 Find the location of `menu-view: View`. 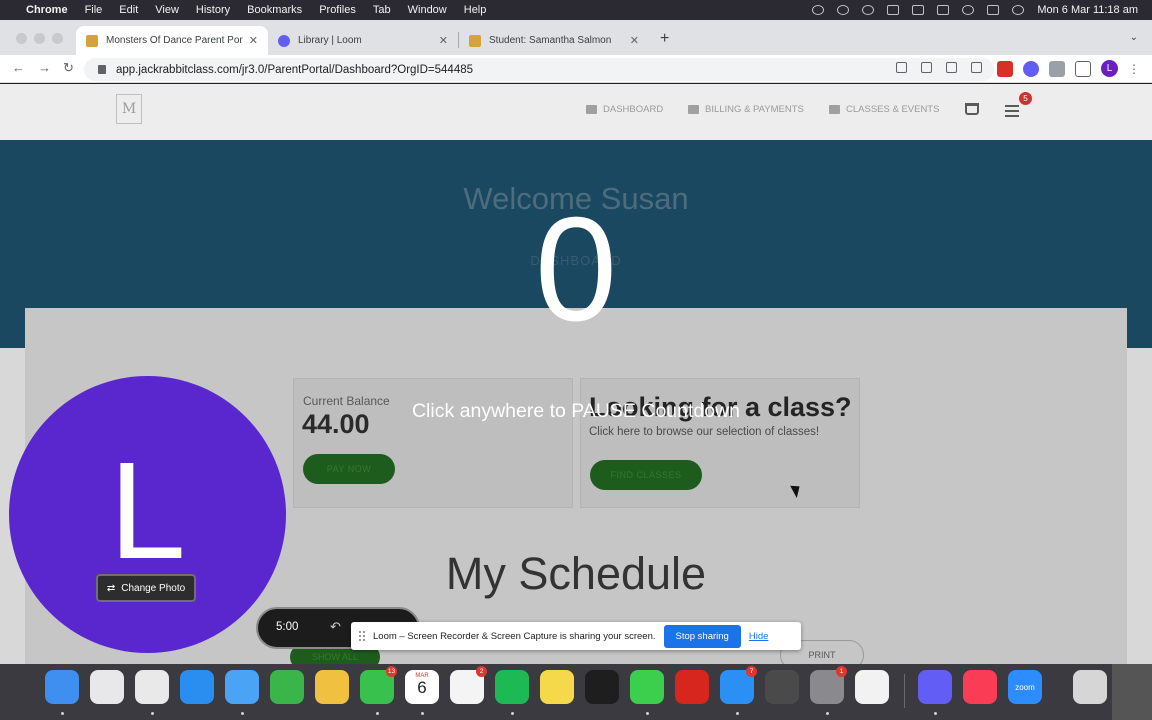

menu-view: View is located at coordinates (167, 10).